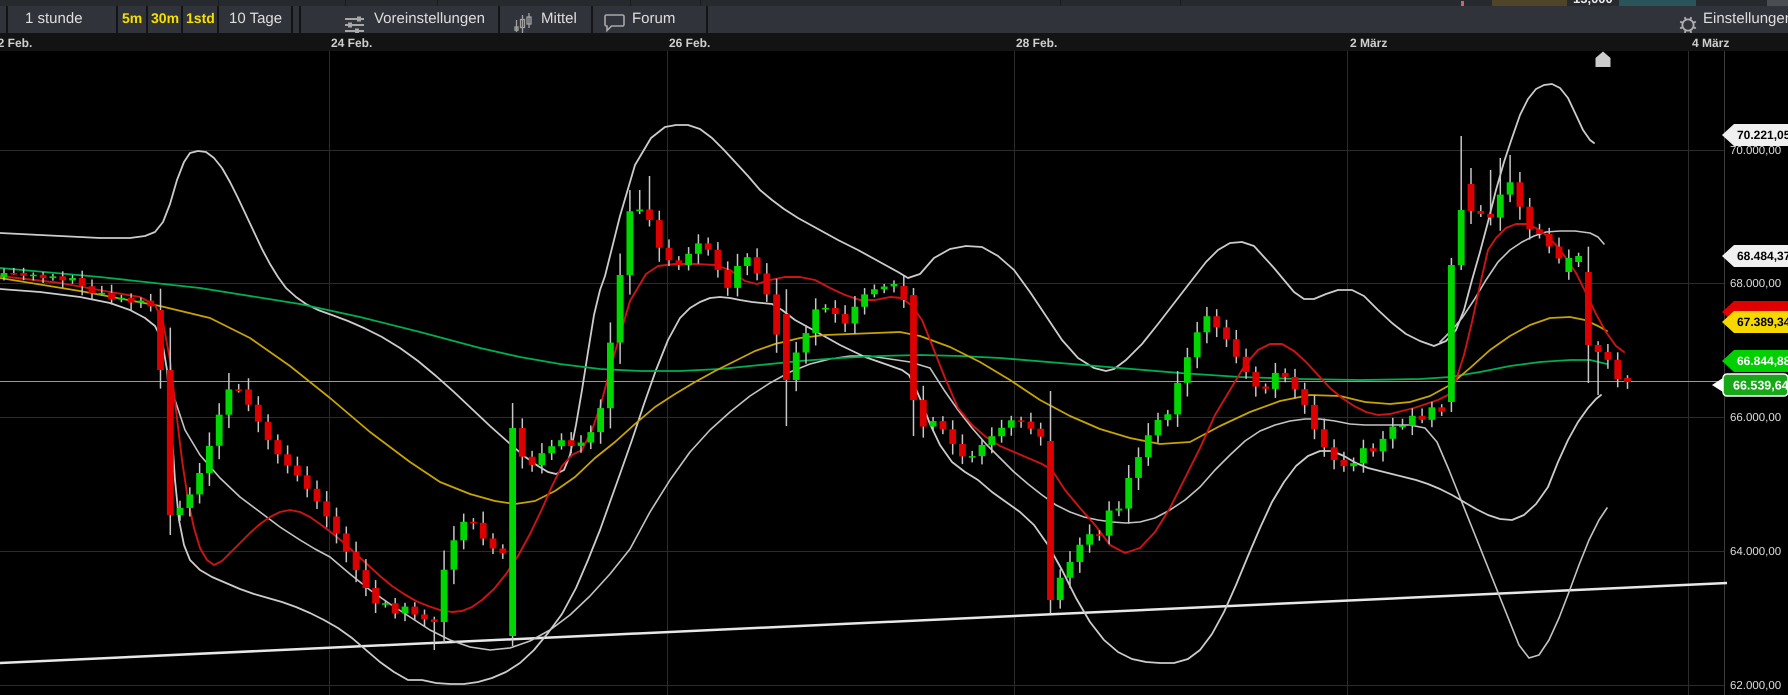 This screenshot has width=1788, height=695. Describe the element at coordinates (1755, 418) in the screenshot. I see `svg-text: 66.000,00` at that location.